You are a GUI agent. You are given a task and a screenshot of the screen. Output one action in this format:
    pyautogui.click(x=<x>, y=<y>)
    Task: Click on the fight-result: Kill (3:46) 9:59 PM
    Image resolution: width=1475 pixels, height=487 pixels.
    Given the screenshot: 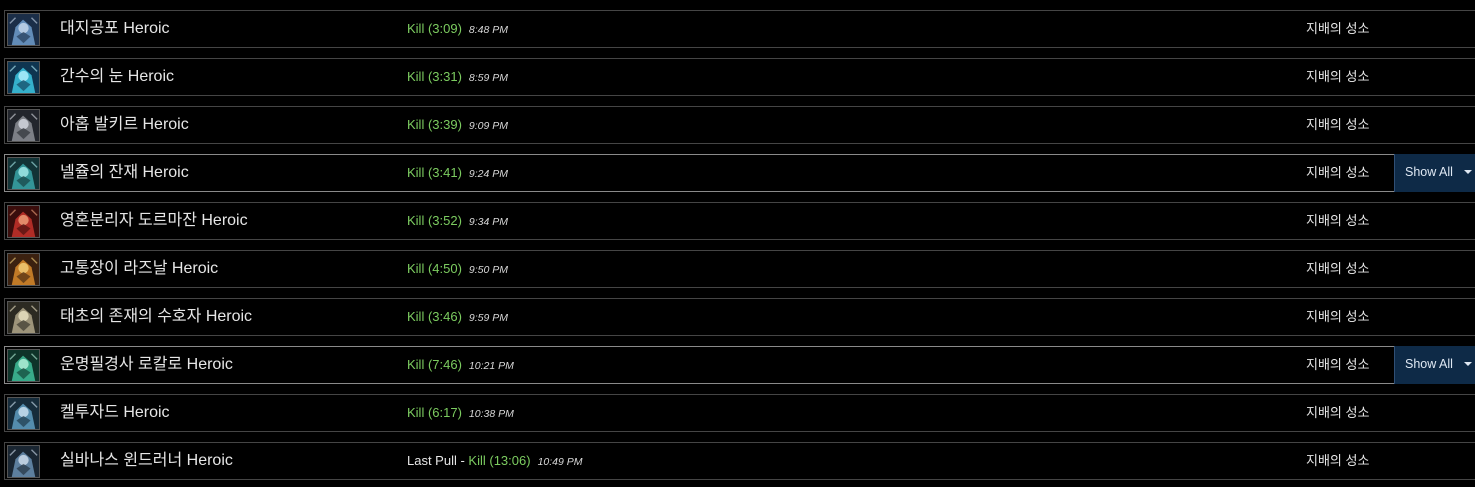 What is the action you would take?
    pyautogui.click(x=457, y=317)
    